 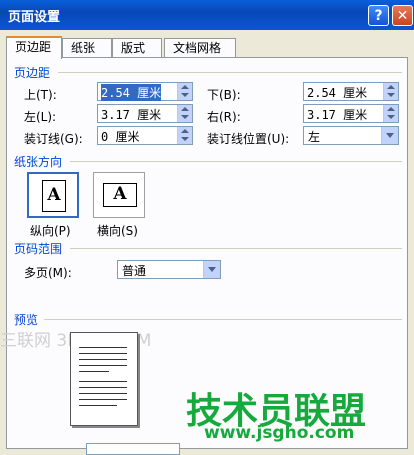 I want to click on close-icon: ✕, so click(x=402, y=16).